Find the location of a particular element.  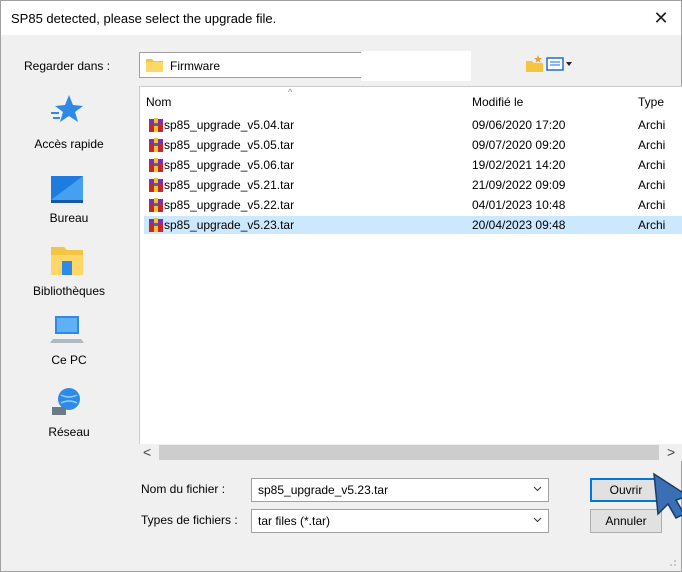

file-modified: 09/07/2020 09:20 is located at coordinates (519, 145).